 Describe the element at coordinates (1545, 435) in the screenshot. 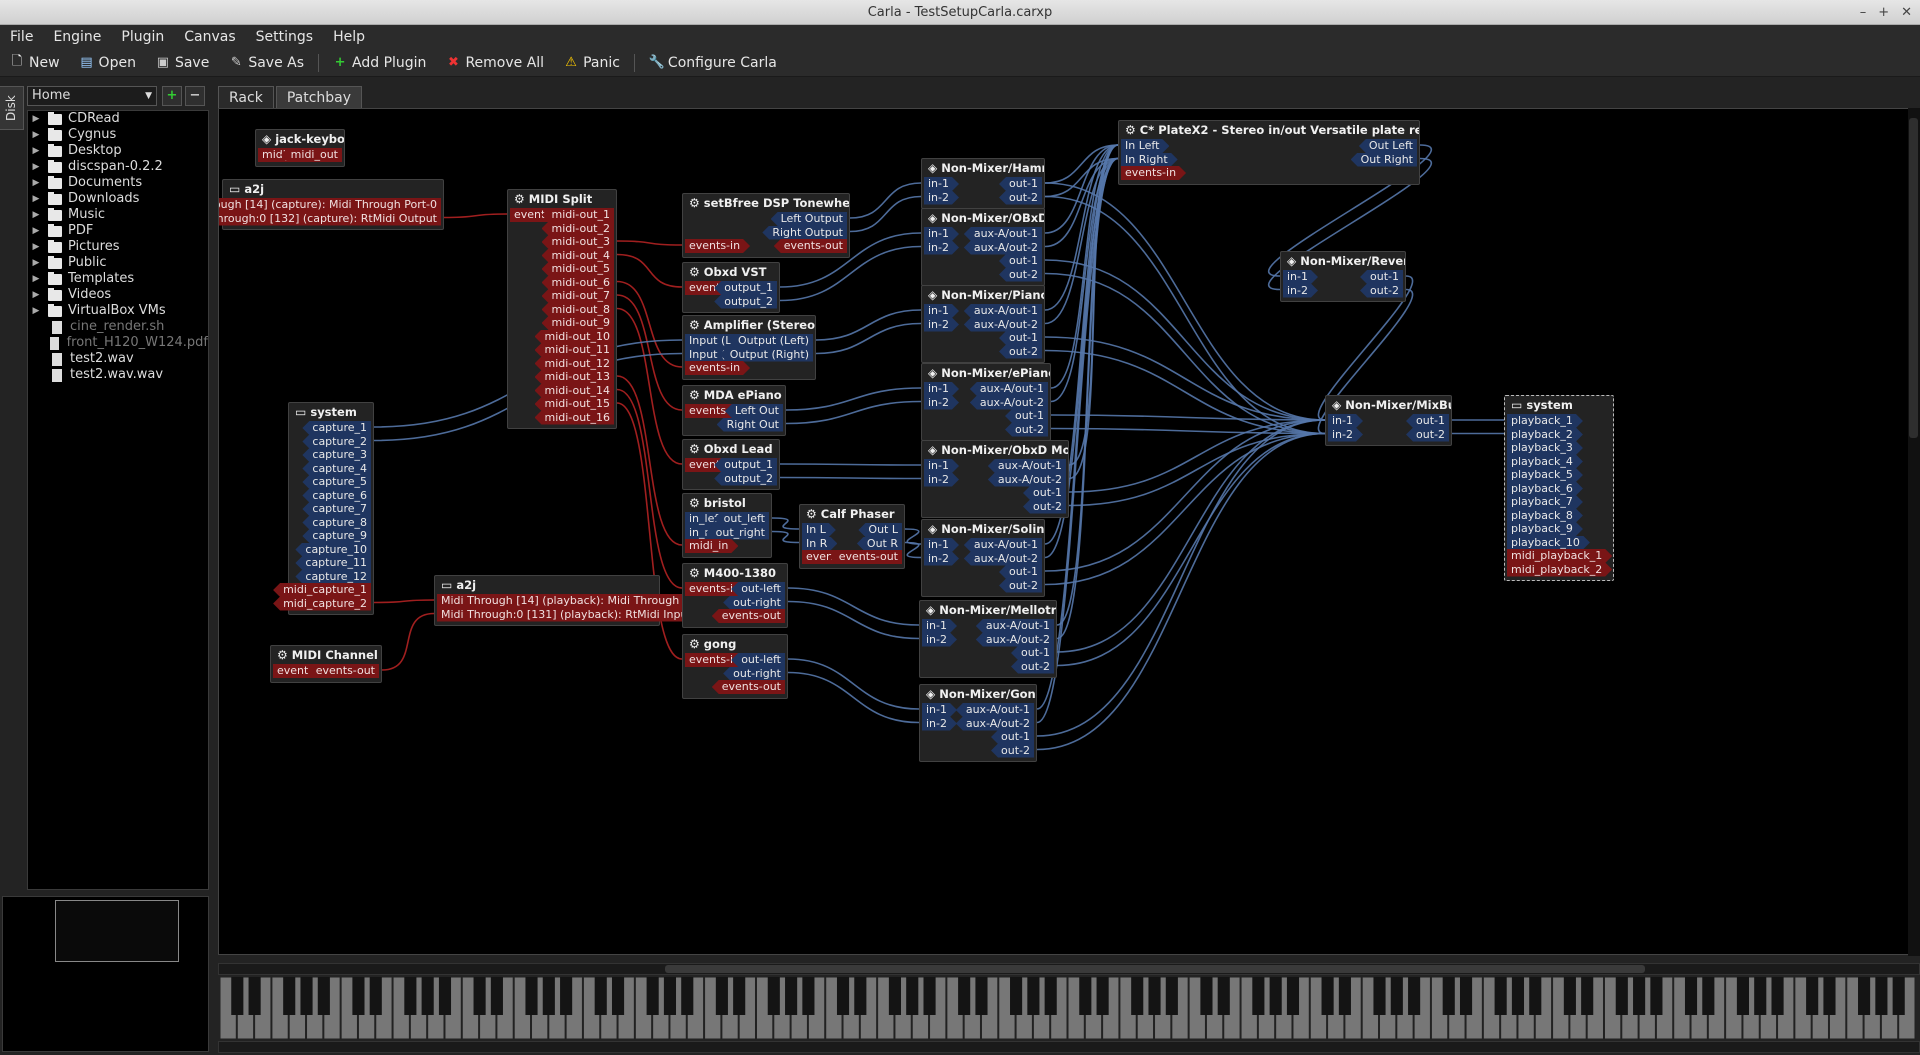

I see `port-in: playback_2` at that location.